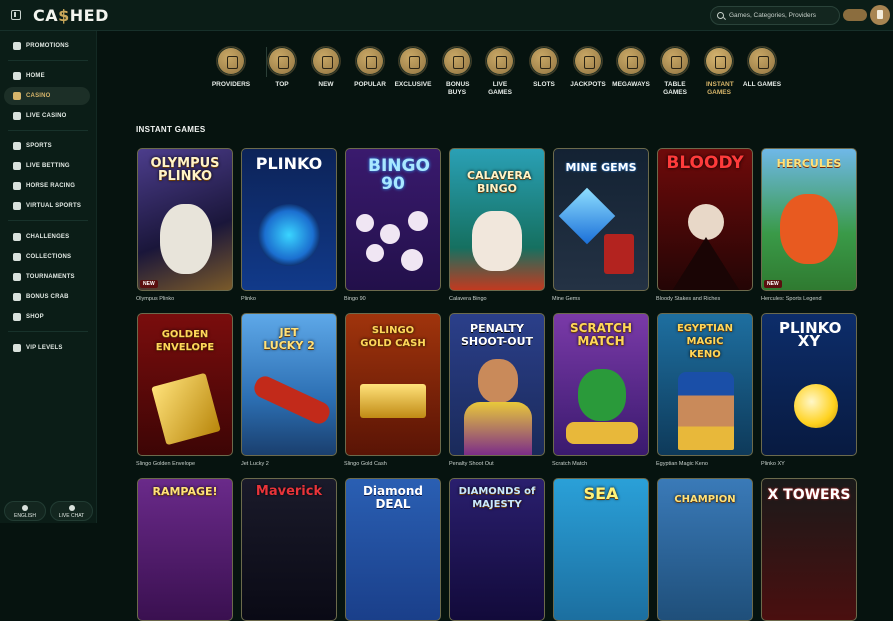  I want to click on logo: CA$HED, so click(71, 15).